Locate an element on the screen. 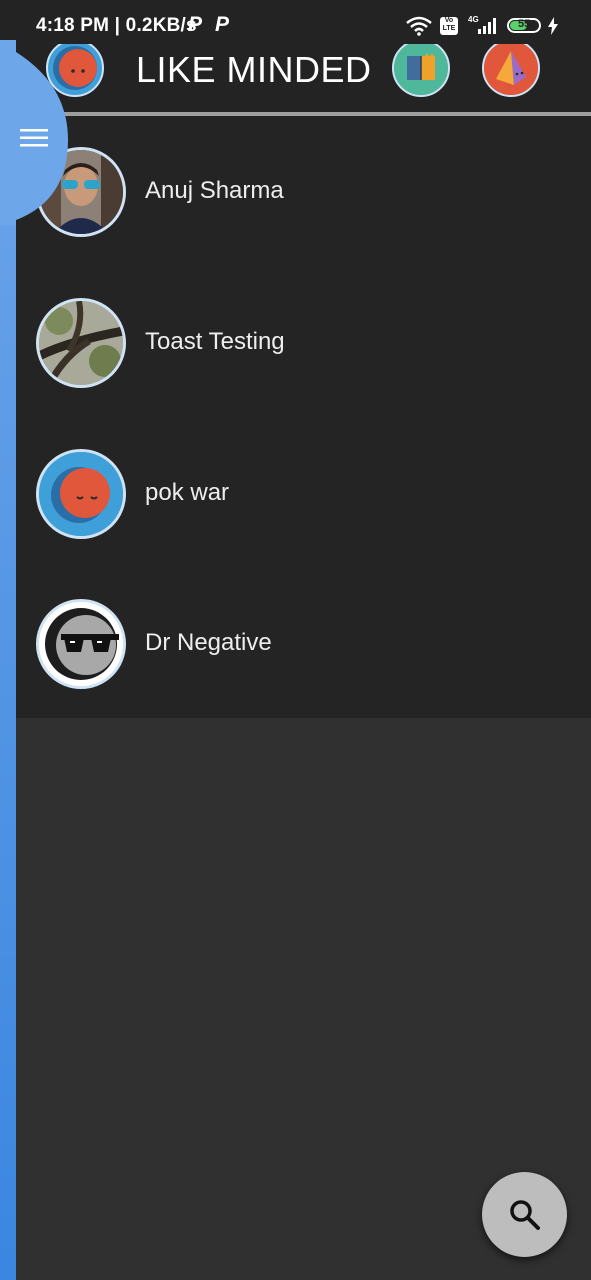 The image size is (591, 1280). group-pyramid-avatar is located at coordinates (511, 68).